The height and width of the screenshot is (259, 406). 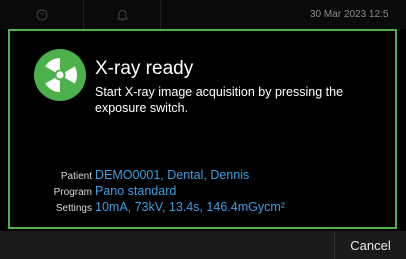 I want to click on help-icon: ?, so click(x=41, y=14).